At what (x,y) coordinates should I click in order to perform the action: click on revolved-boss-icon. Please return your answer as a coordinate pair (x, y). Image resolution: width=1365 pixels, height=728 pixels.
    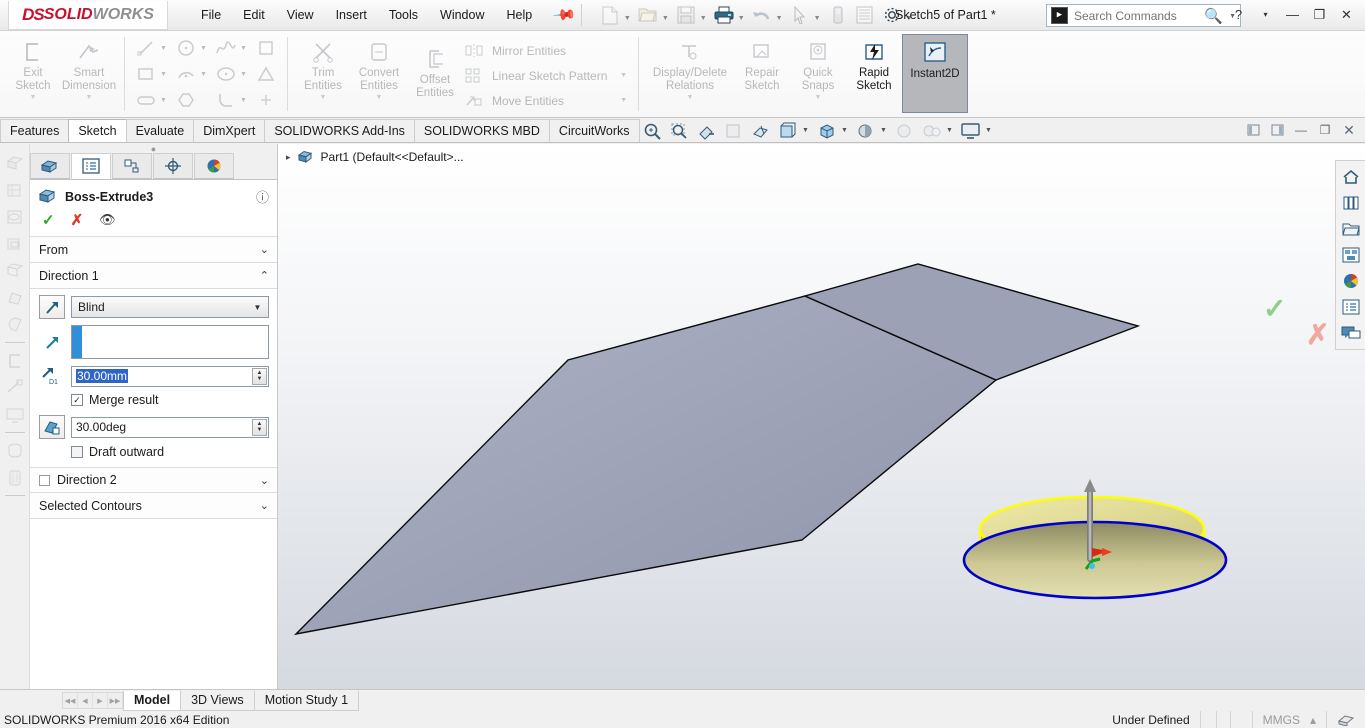
    Looking at the image, I should click on (15, 216).